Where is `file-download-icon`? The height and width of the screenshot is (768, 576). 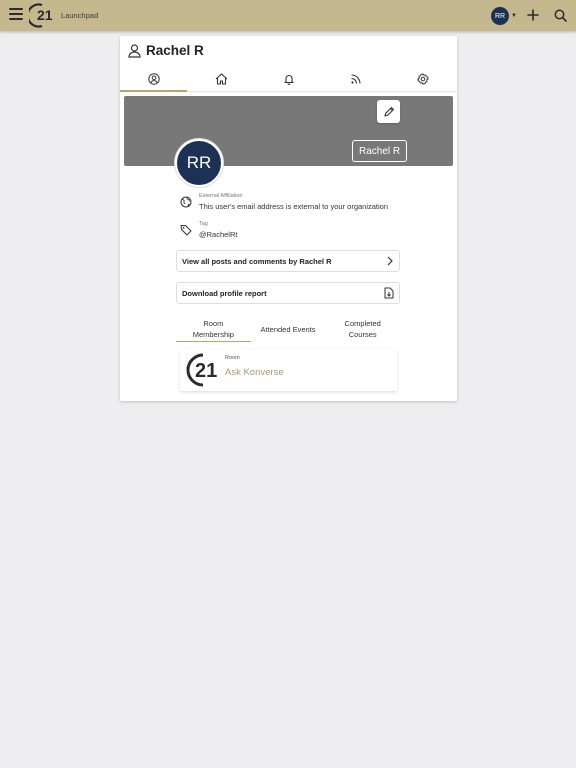 file-download-icon is located at coordinates (389, 293).